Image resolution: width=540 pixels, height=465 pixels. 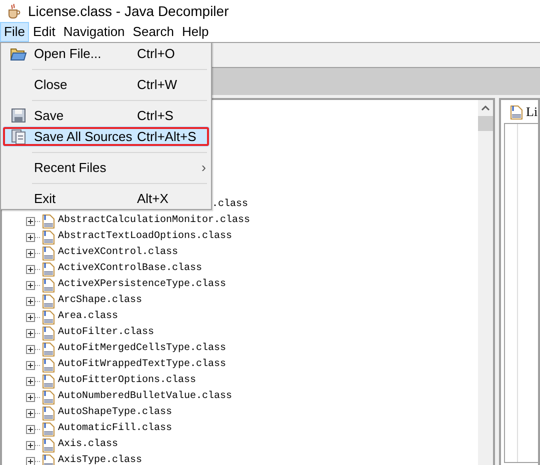 I want to click on tree-item: AutoNumberedBulletValue.class, so click(x=145, y=397).